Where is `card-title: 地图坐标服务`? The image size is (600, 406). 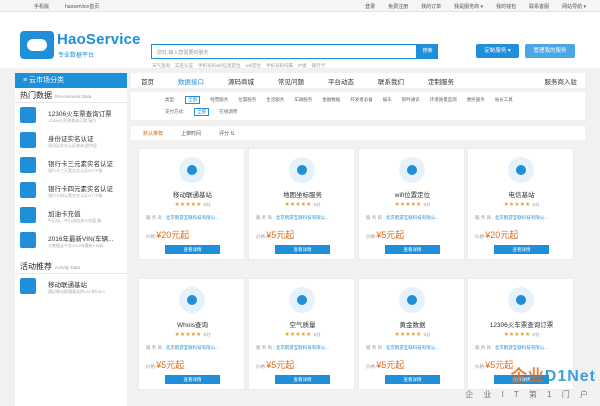 card-title: 地图坐标服务 is located at coordinates (302, 194).